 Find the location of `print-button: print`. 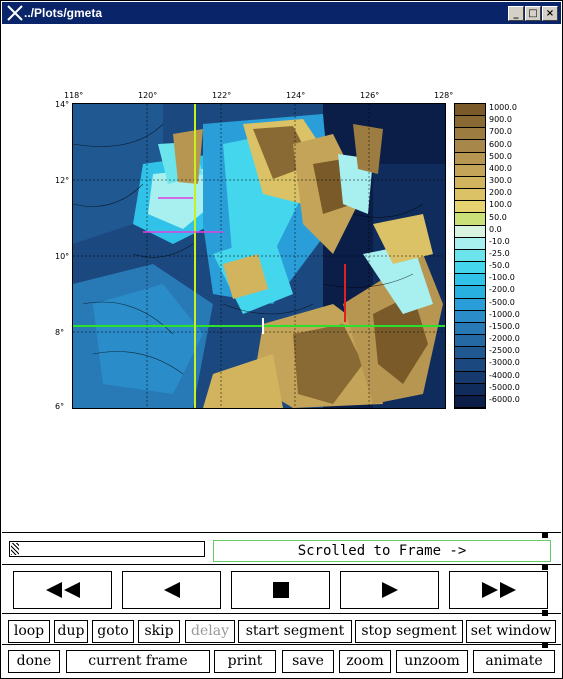

print-button: print is located at coordinates (245, 661).